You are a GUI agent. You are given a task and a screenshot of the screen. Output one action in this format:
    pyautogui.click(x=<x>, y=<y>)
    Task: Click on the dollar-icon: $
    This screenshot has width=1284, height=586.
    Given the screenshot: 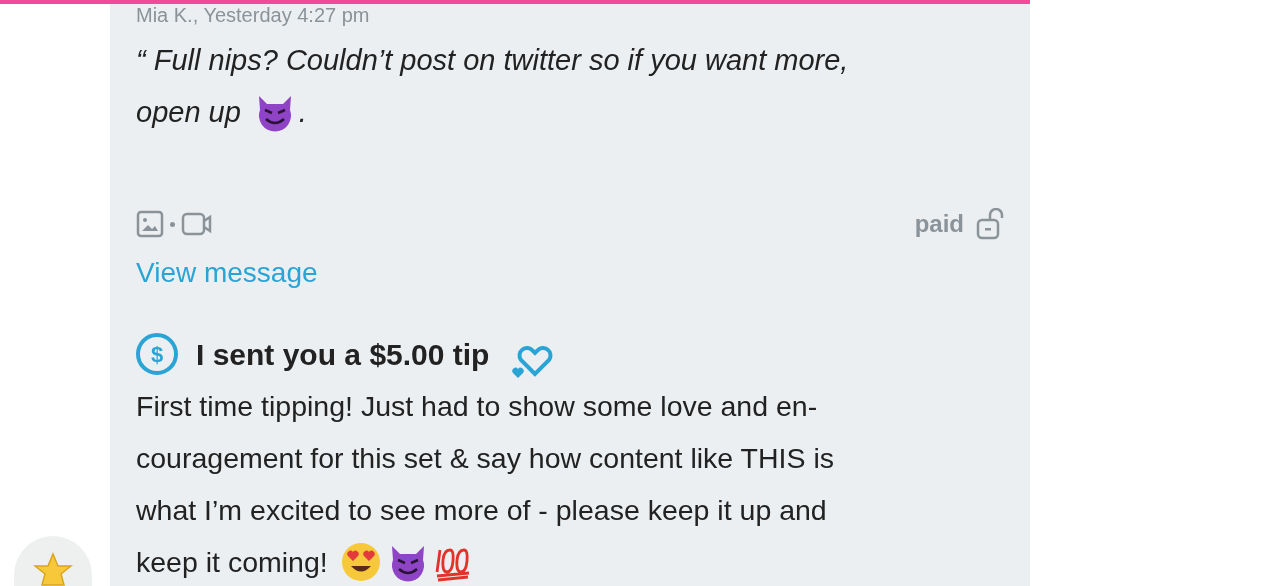 What is the action you would take?
    pyautogui.click(x=157, y=354)
    